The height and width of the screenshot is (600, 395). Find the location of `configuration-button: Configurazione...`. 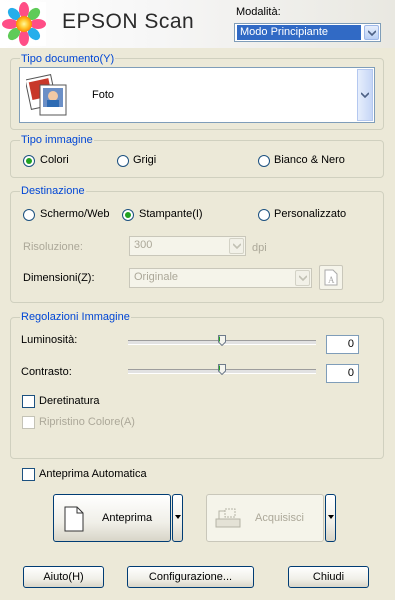

configuration-button: Configurazione... is located at coordinates (190, 577).